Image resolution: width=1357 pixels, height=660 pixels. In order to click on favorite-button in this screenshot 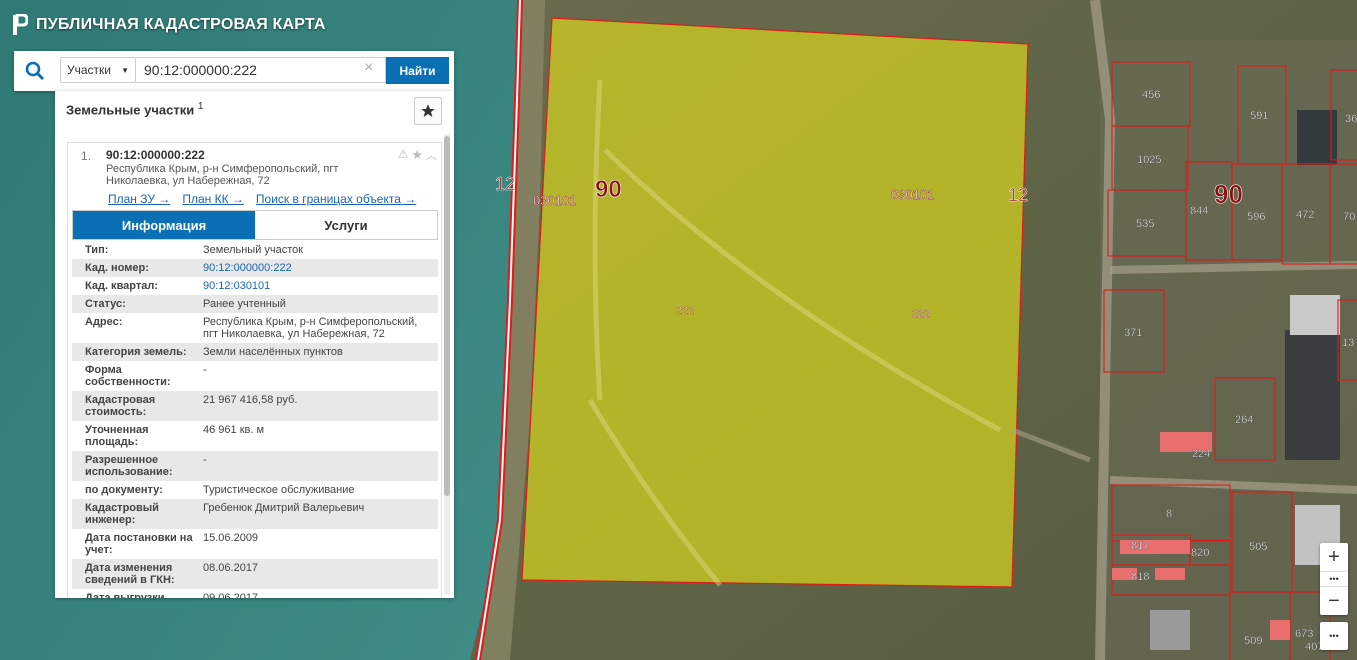, I will do `click(428, 111)`.